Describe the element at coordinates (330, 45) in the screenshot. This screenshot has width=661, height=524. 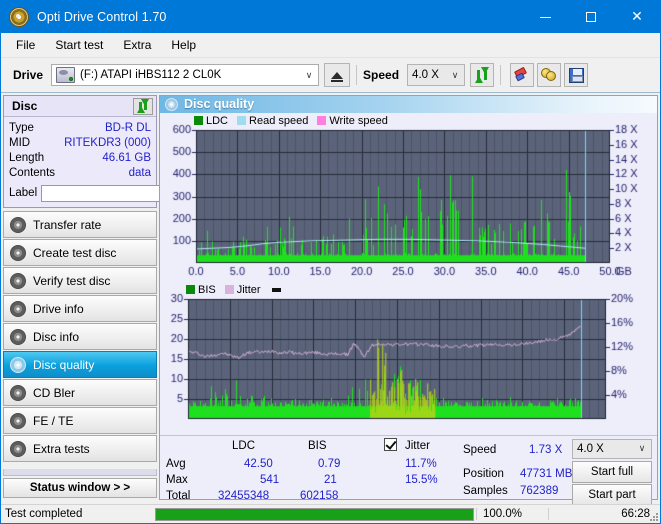
I see `menu-bar: File Start test Extra Help` at that location.